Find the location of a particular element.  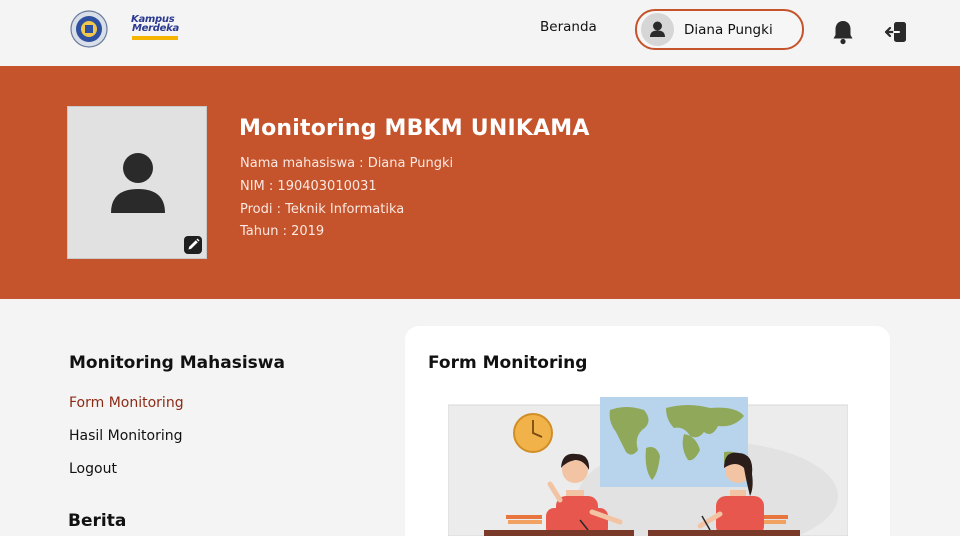

pencil-icon is located at coordinates (193, 245).